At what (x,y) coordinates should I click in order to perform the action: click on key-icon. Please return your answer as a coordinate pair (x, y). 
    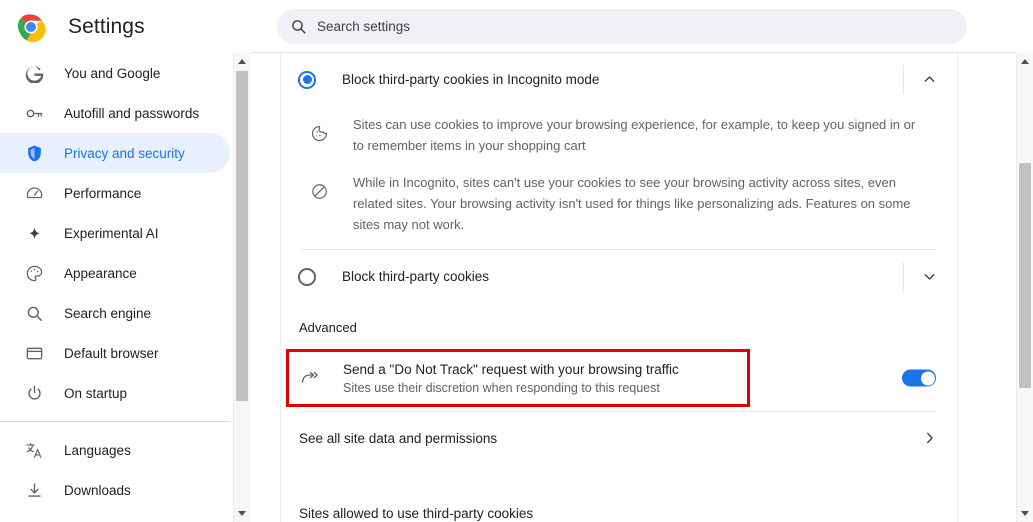
    Looking at the image, I should click on (34, 113).